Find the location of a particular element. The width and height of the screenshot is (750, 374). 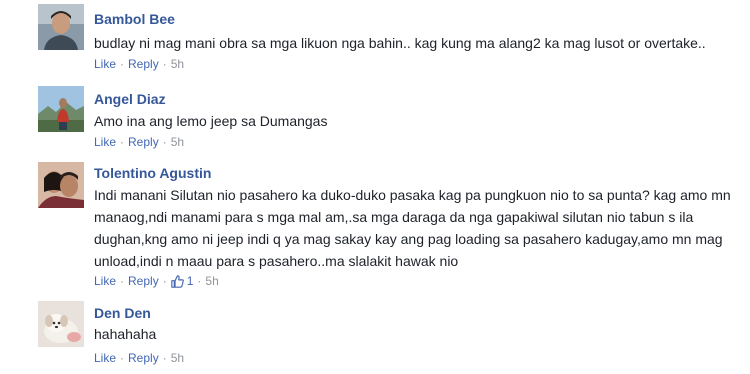

comment-text: Amo ina ang lemo jeep sa Dumangas is located at coordinates (211, 121).